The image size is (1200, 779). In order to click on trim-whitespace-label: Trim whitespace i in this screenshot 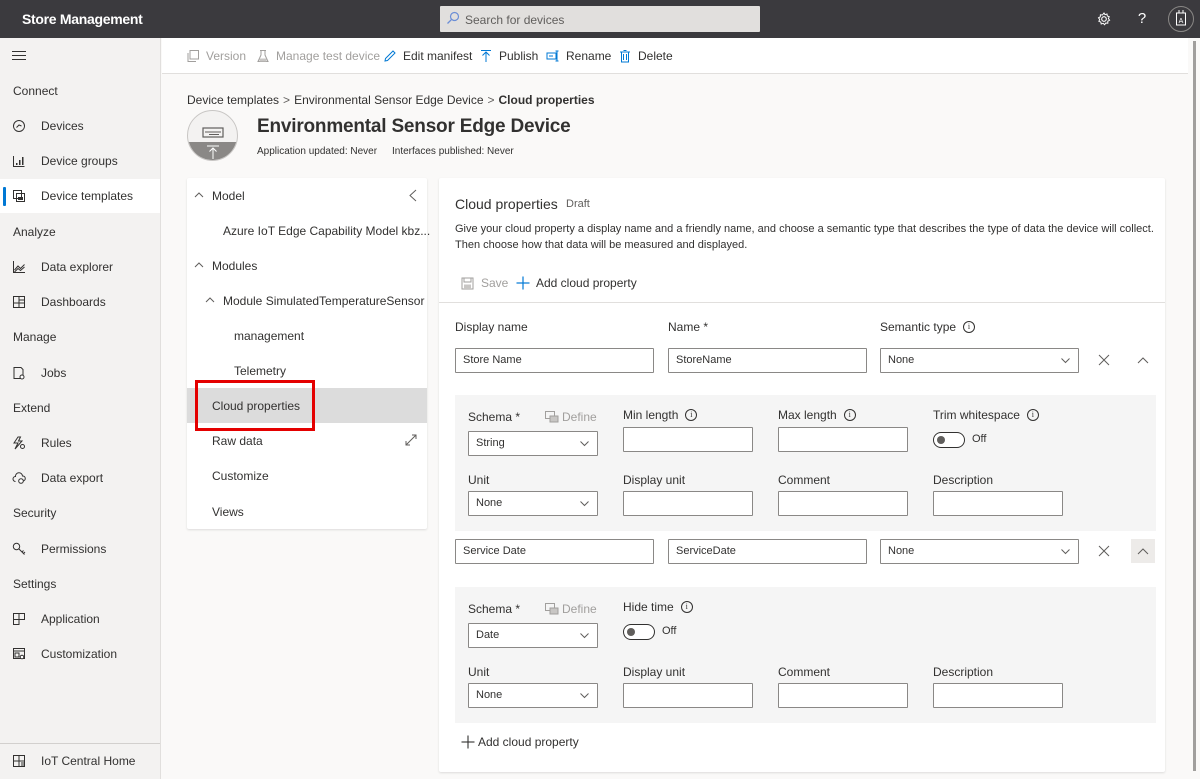, I will do `click(986, 415)`.